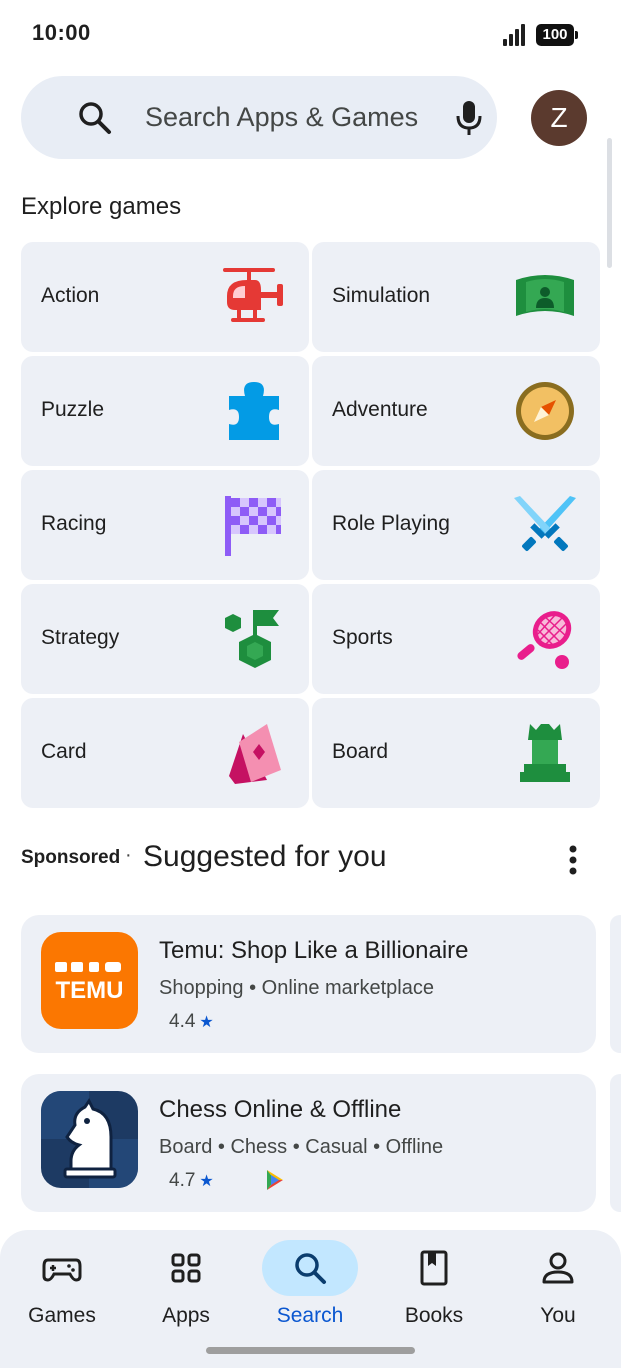  Describe the element at coordinates (165, 753) in the screenshot. I see `category-card: Card` at that location.